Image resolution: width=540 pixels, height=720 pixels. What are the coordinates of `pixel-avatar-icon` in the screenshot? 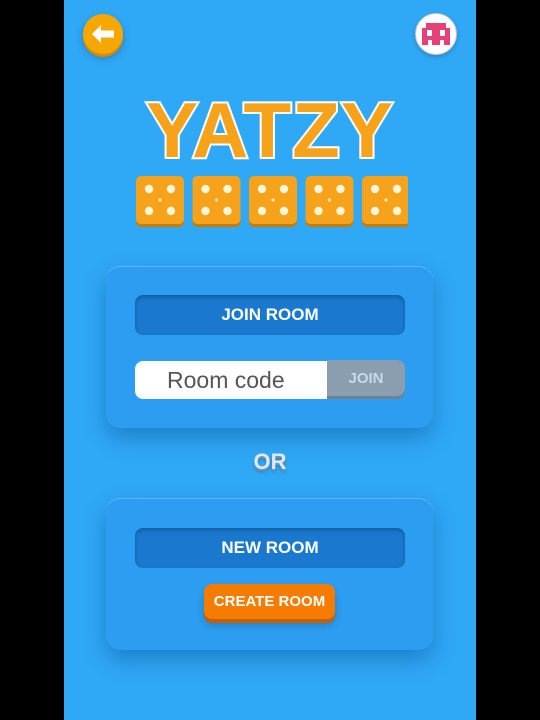 It's located at (436, 34).